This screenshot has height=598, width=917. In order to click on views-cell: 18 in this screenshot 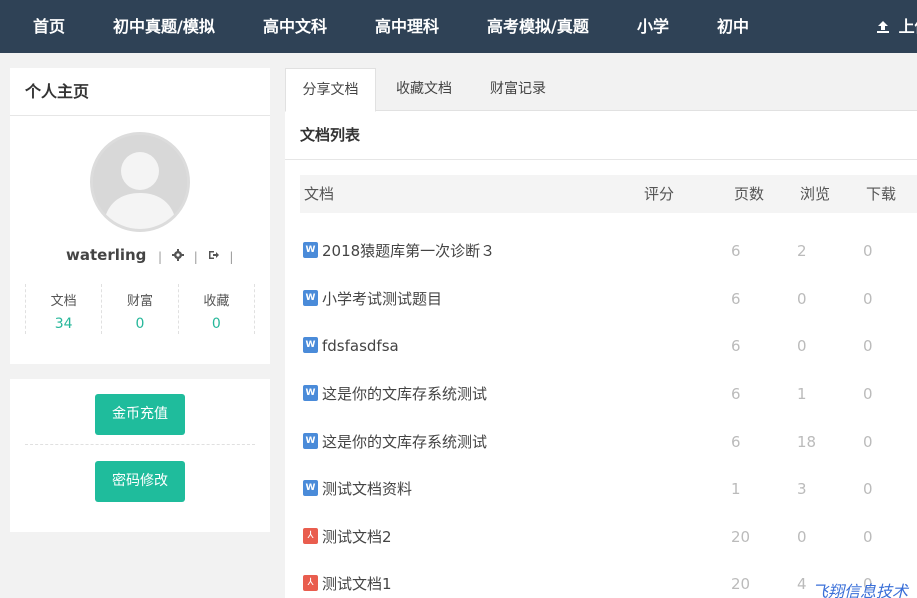, I will do `click(807, 442)`.